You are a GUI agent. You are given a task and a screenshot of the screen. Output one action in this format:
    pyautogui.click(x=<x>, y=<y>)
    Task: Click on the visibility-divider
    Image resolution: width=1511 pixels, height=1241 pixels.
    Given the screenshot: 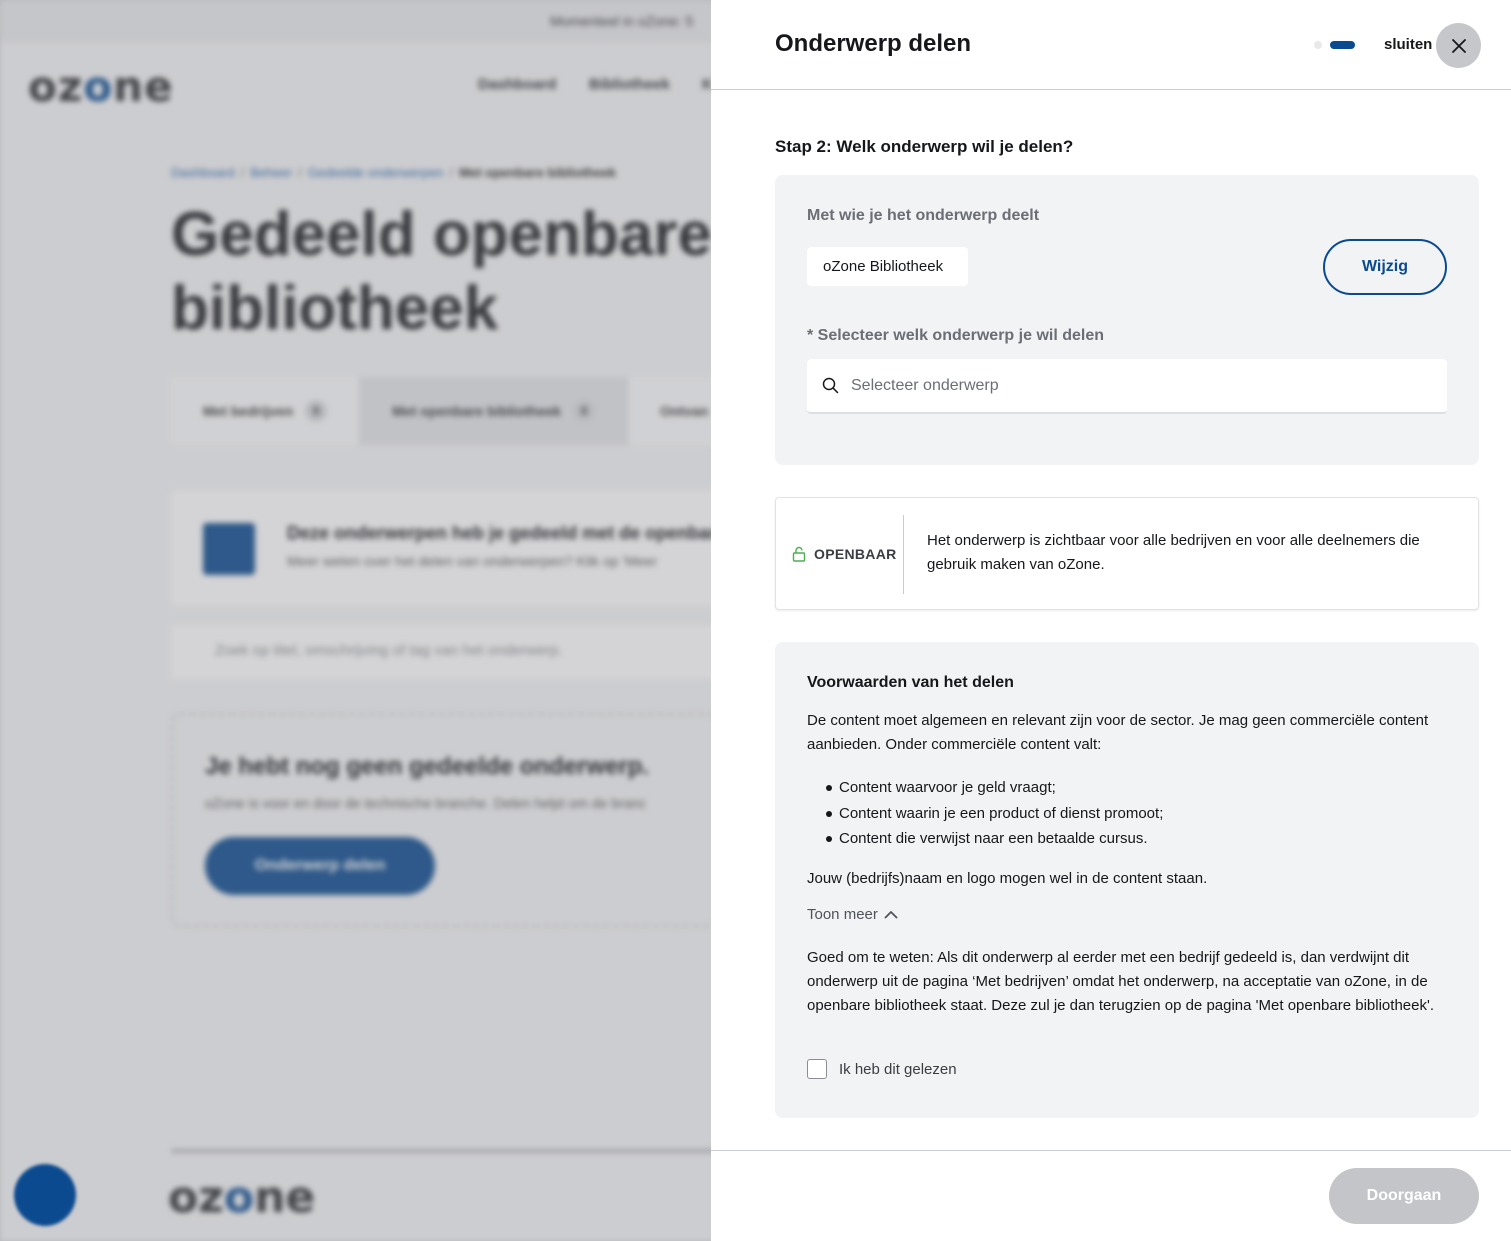 What is the action you would take?
    pyautogui.click(x=903, y=554)
    